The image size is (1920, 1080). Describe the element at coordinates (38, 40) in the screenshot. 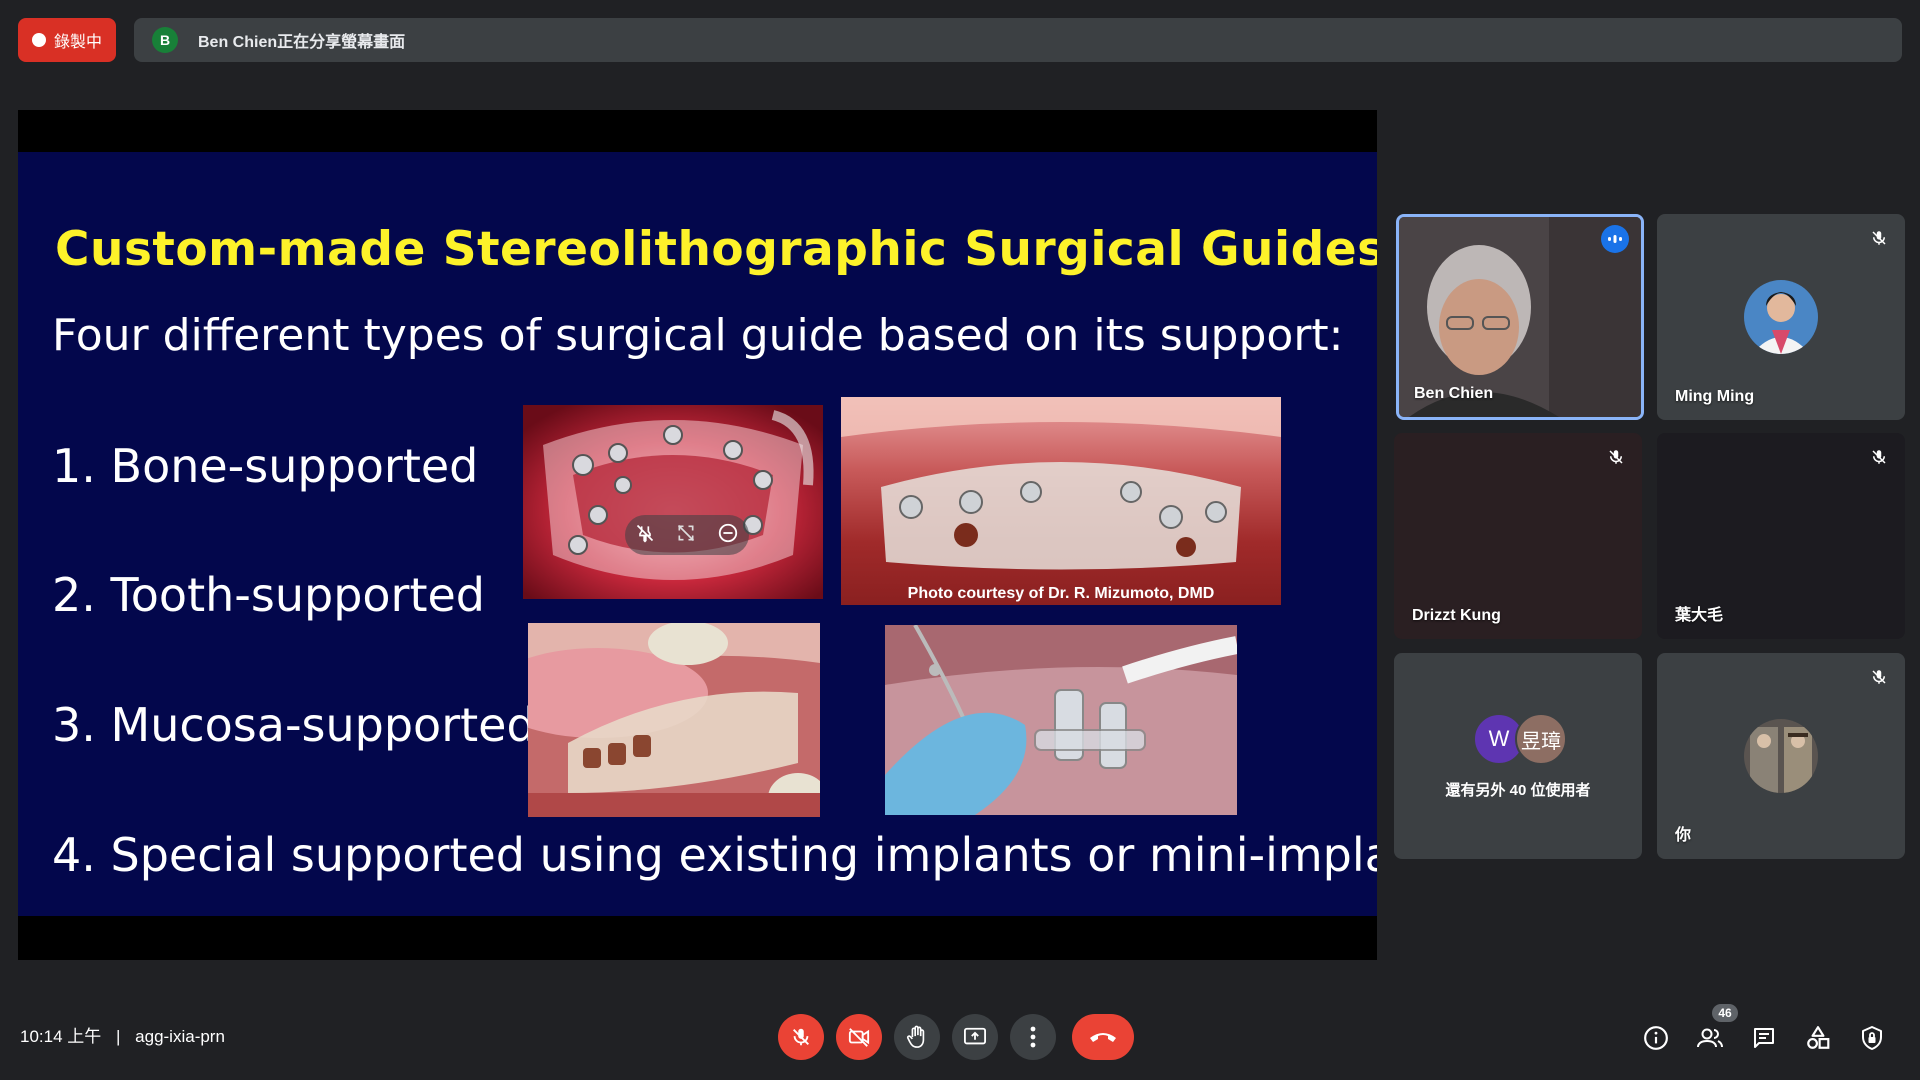

I see `record-dot-icon` at that location.